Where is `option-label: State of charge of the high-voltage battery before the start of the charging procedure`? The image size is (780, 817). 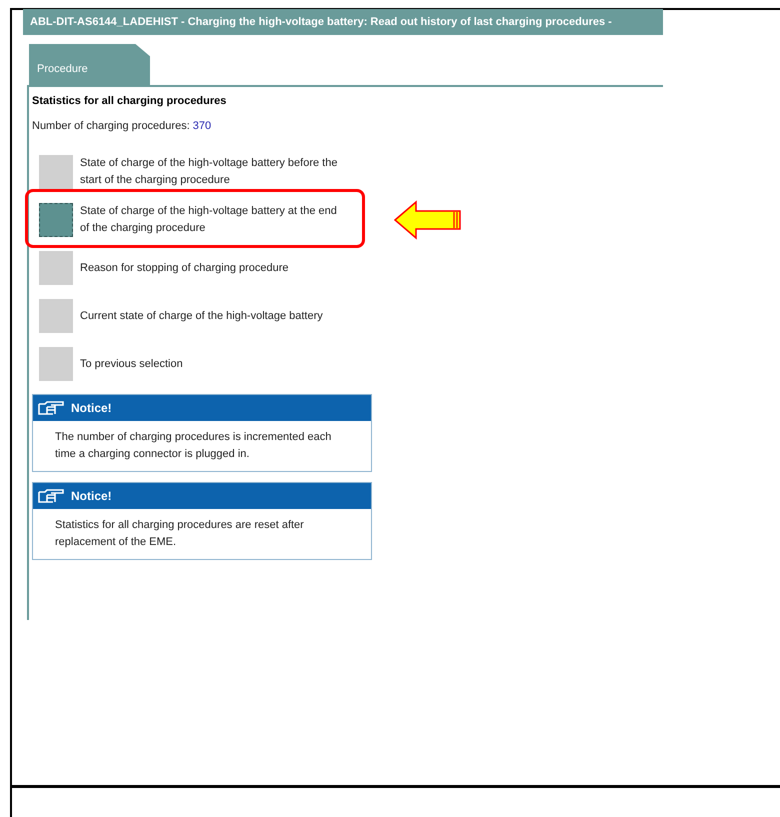 option-label: State of charge of the high-voltage battery before the start of the charging procedure is located at coordinates (209, 172).